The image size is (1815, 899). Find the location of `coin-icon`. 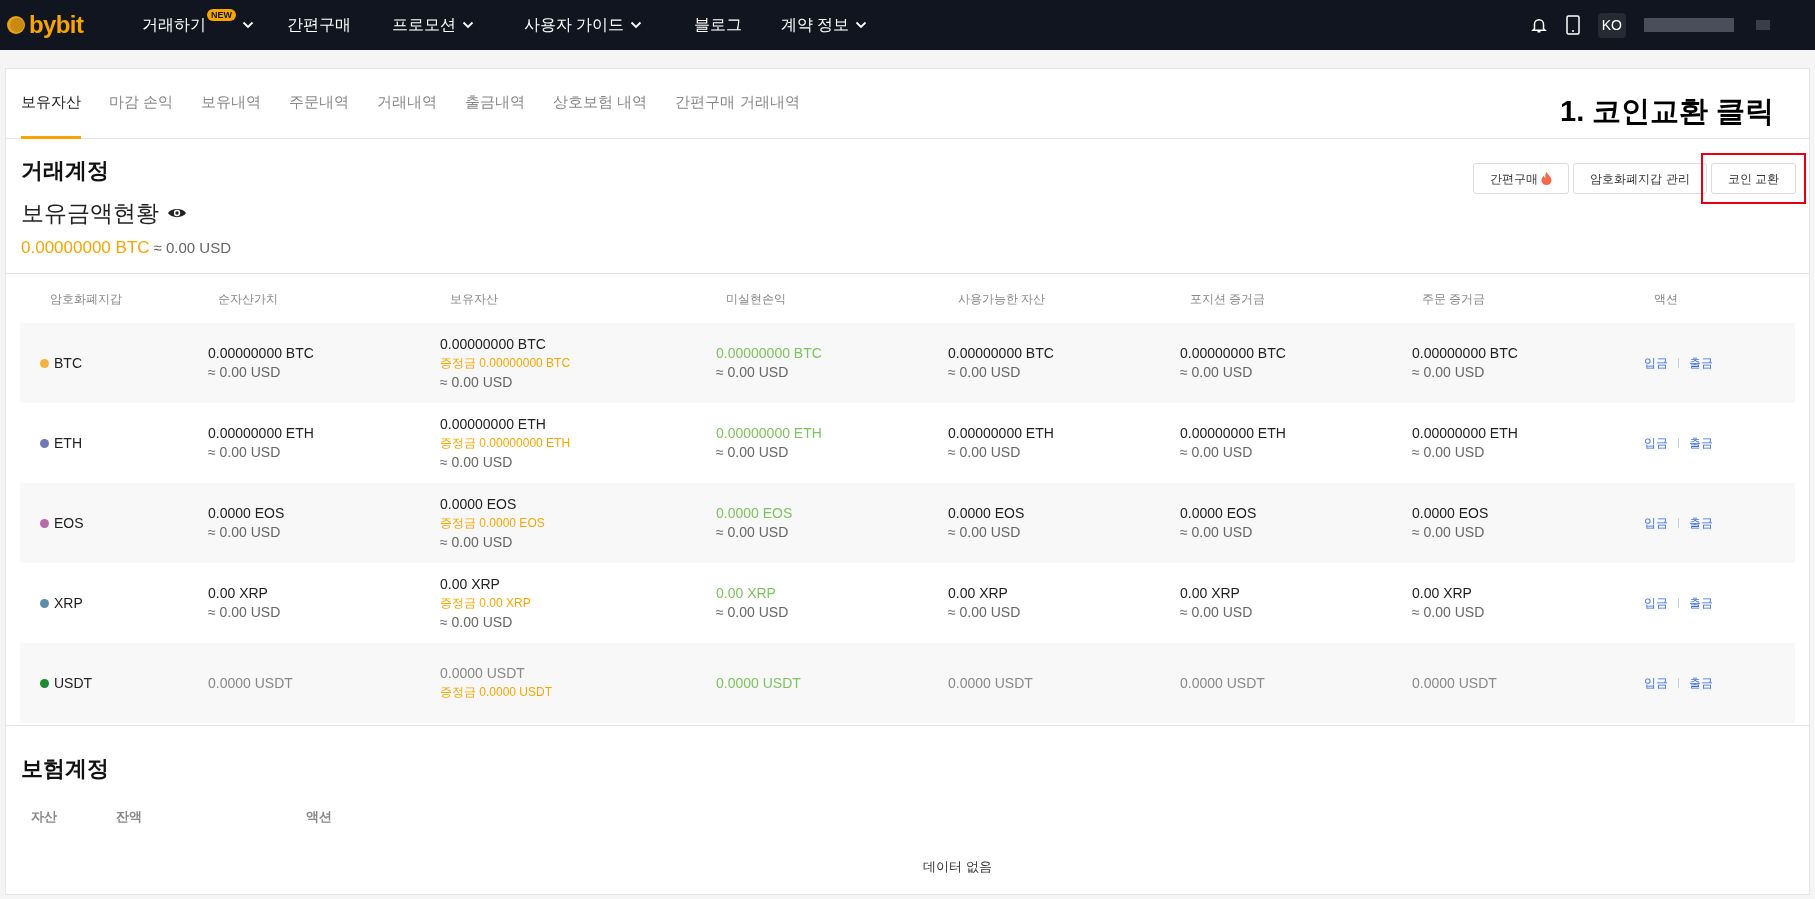

coin-icon is located at coordinates (16, 25).